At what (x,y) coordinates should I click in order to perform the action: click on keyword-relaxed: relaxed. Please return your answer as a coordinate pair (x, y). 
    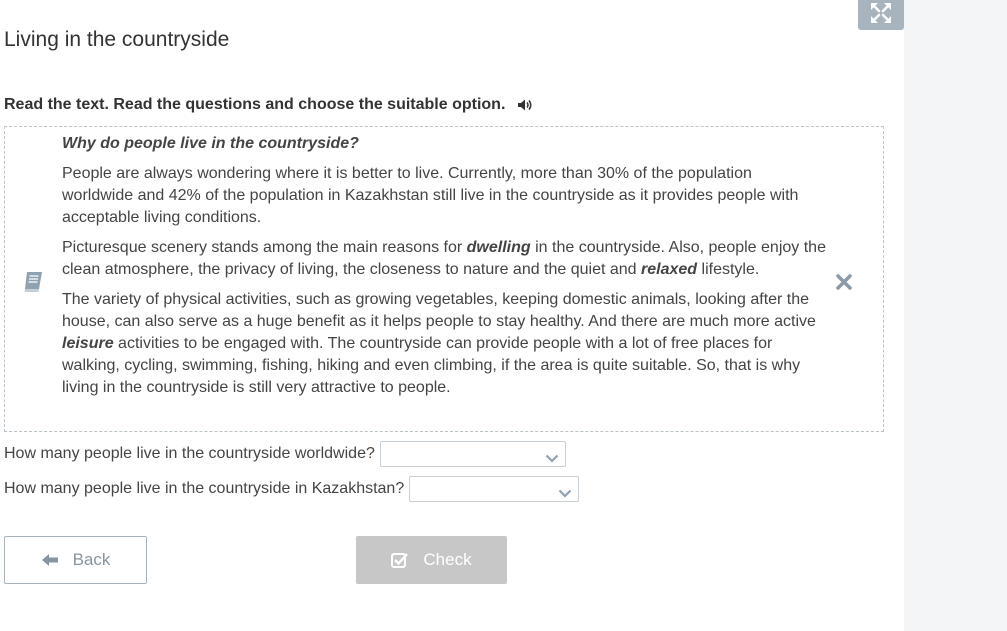
    Looking at the image, I should click on (669, 269).